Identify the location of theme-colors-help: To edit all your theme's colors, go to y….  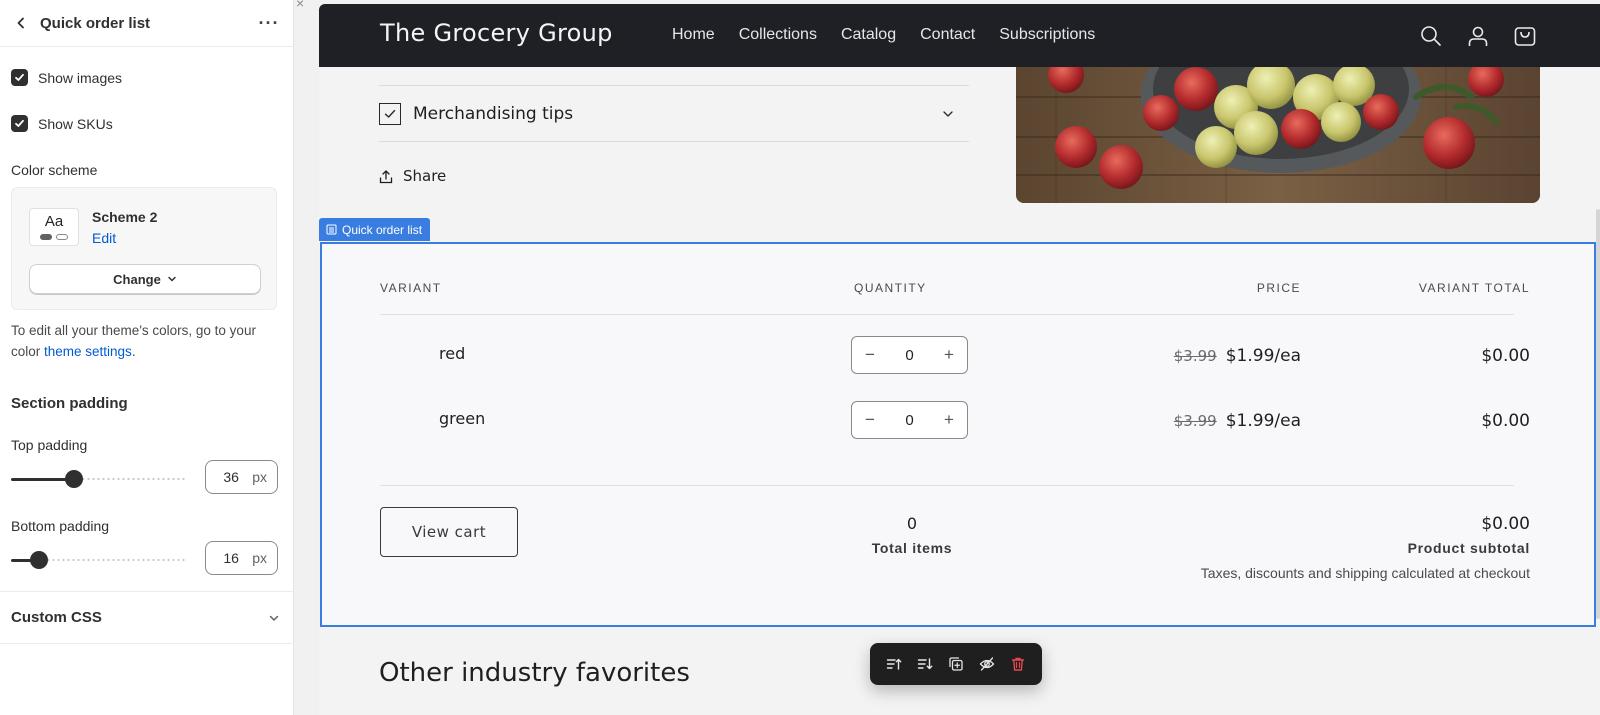
(141, 341).